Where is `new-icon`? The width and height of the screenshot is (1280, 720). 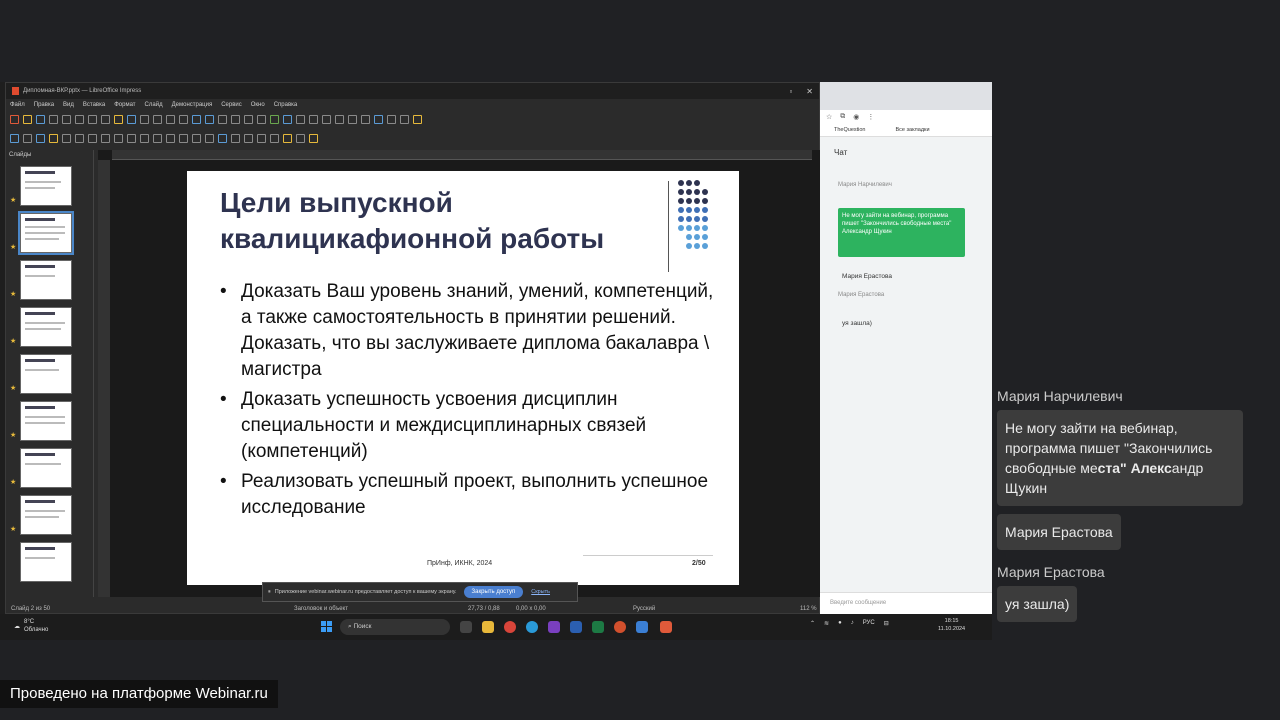
new-icon is located at coordinates (14, 119).